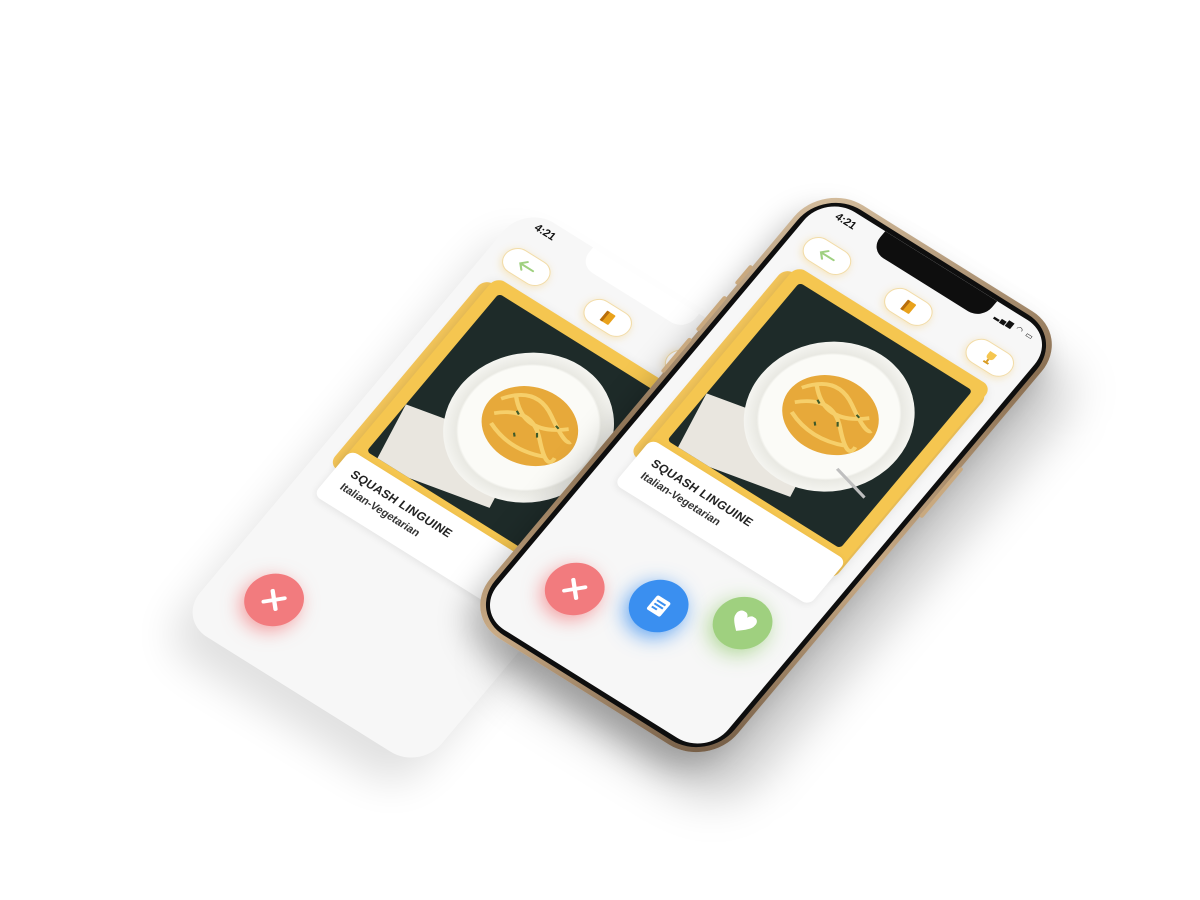 The height and width of the screenshot is (900, 1200). Describe the element at coordinates (745, 620) in the screenshot. I see `heart-icon` at that location.